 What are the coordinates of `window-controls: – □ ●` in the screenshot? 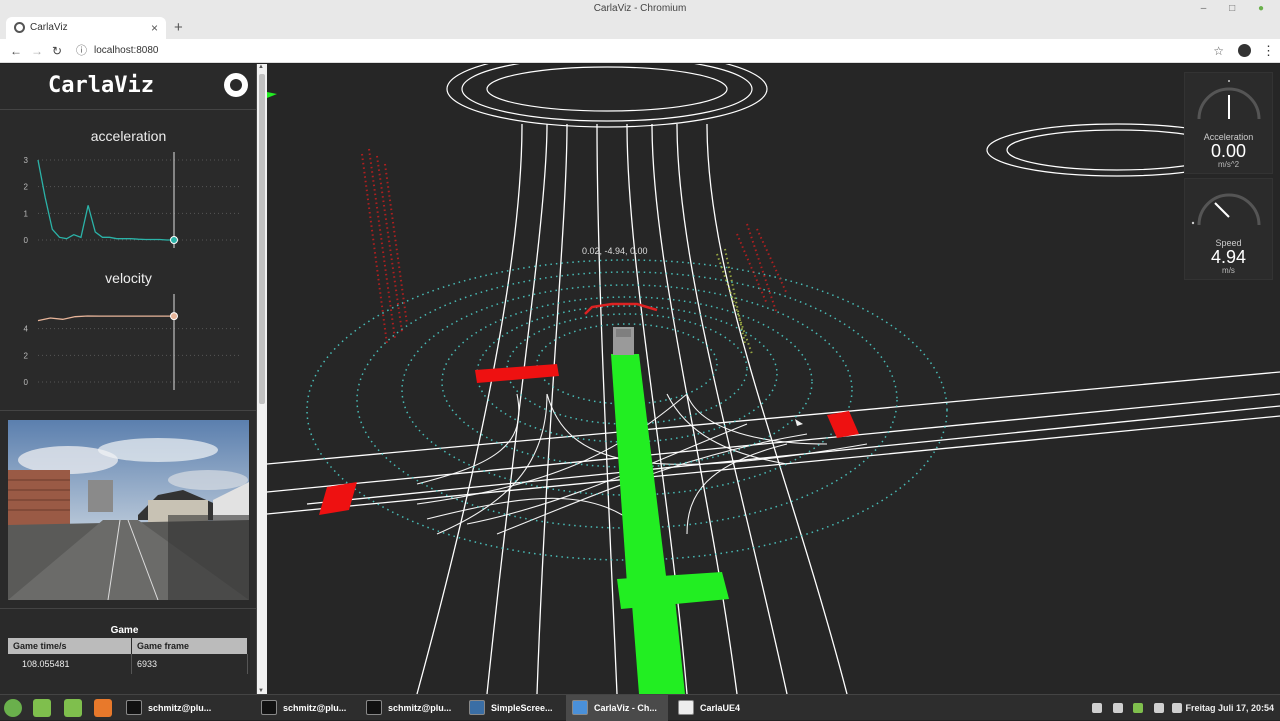 It's located at (1237, 8).